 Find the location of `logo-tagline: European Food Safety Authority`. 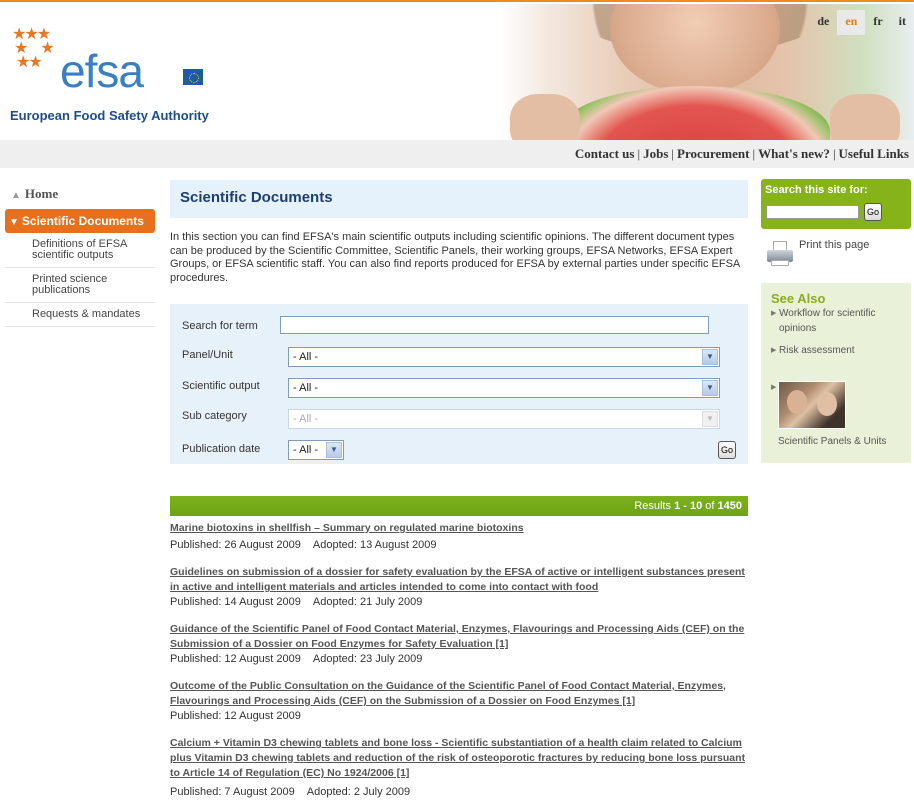

logo-tagline: European Food Safety Authority is located at coordinates (109, 115).